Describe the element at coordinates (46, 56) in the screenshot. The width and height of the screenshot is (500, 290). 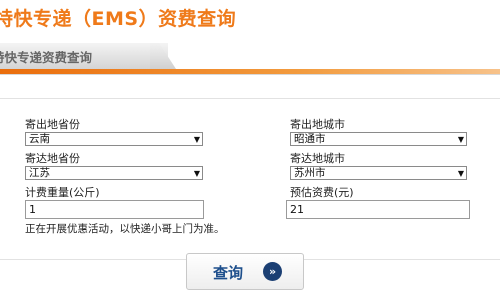
I see `tab-fee-query: 特快专递资费查询` at that location.